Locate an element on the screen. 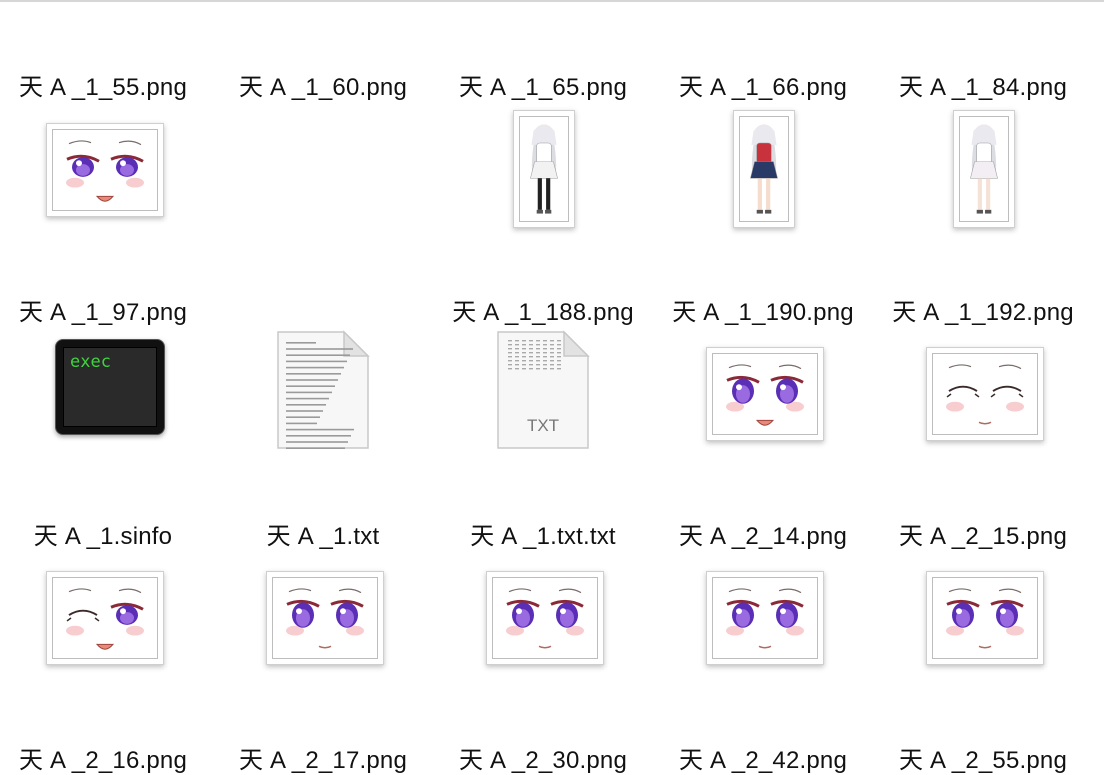 Image resolution: width=1104 pixels, height=775 pixels. terminal-exec-text: exec is located at coordinates (90, 362).